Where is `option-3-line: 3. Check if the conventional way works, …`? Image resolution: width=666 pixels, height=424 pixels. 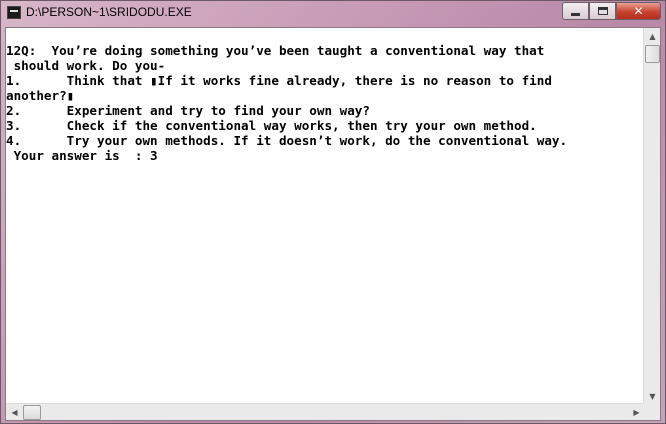 option-3-line: 3. Check if the conventional way works, … is located at coordinates (271, 125).